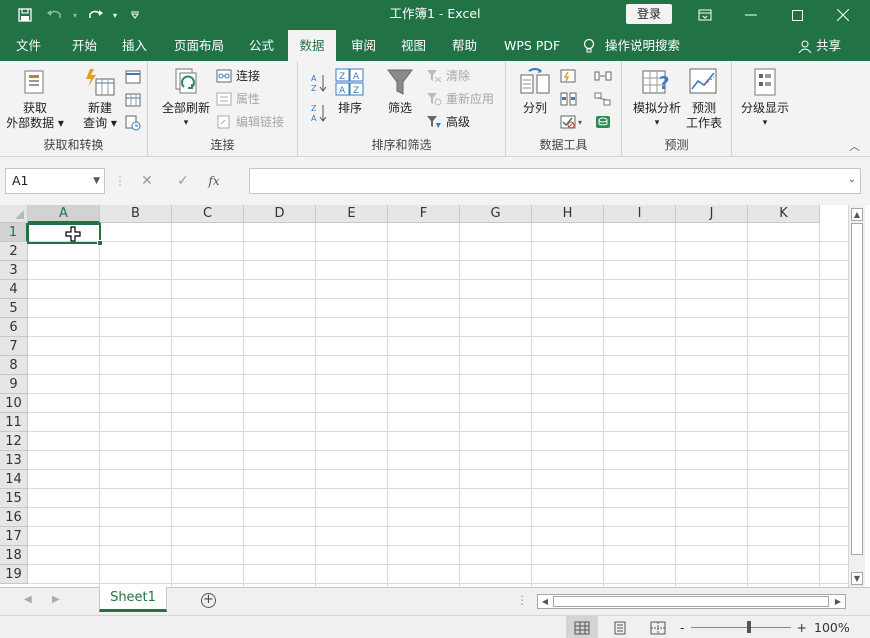  What do you see at coordinates (765, 99) in the screenshot?
I see `outline-button: 分级显示 ▾` at bounding box center [765, 99].